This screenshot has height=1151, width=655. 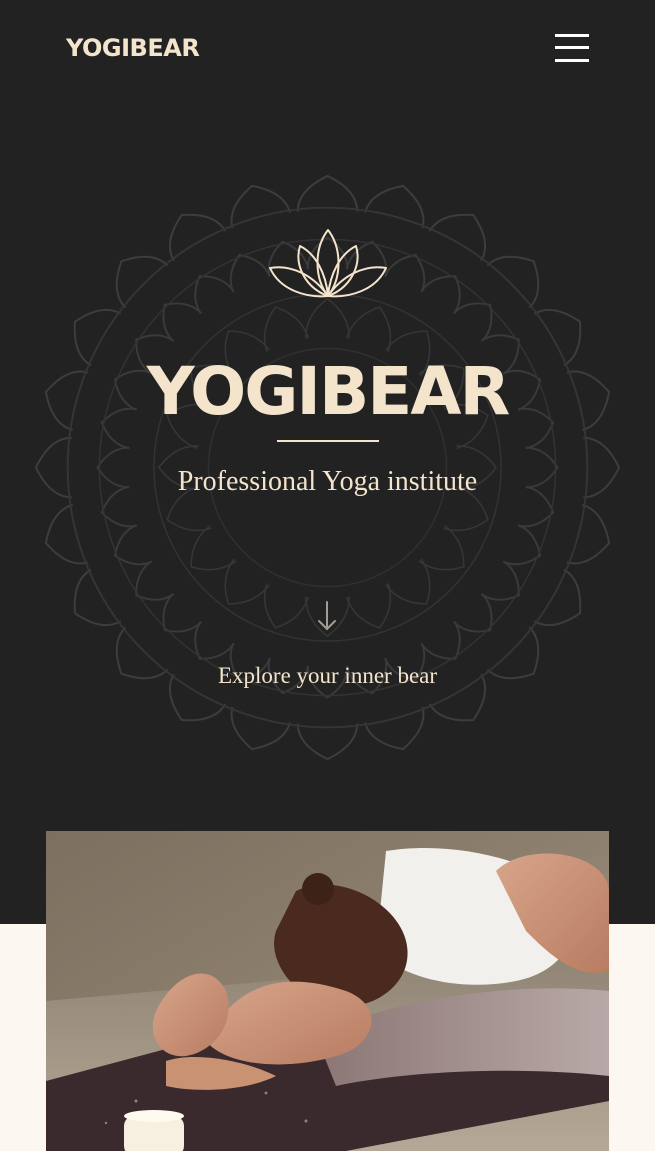 I want to click on hamburger-menu-icon, so click(x=572, y=35).